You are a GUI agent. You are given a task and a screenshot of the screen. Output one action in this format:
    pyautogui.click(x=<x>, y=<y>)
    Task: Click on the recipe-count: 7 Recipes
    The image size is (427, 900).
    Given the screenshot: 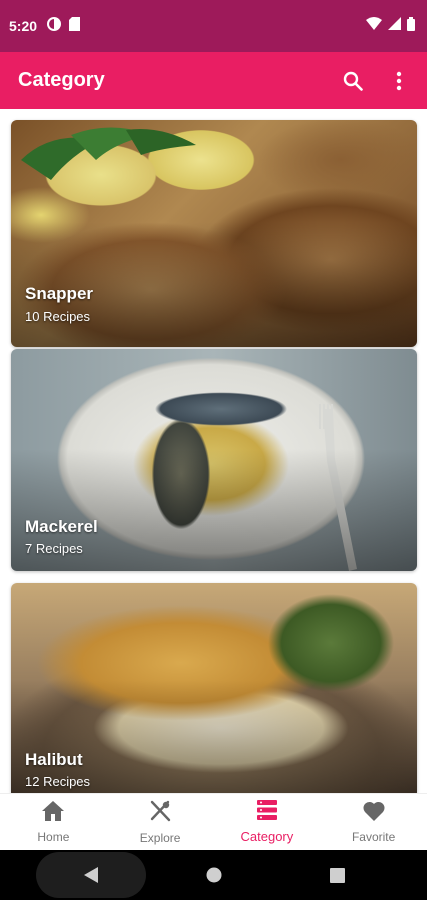 What is the action you would take?
    pyautogui.click(x=54, y=548)
    